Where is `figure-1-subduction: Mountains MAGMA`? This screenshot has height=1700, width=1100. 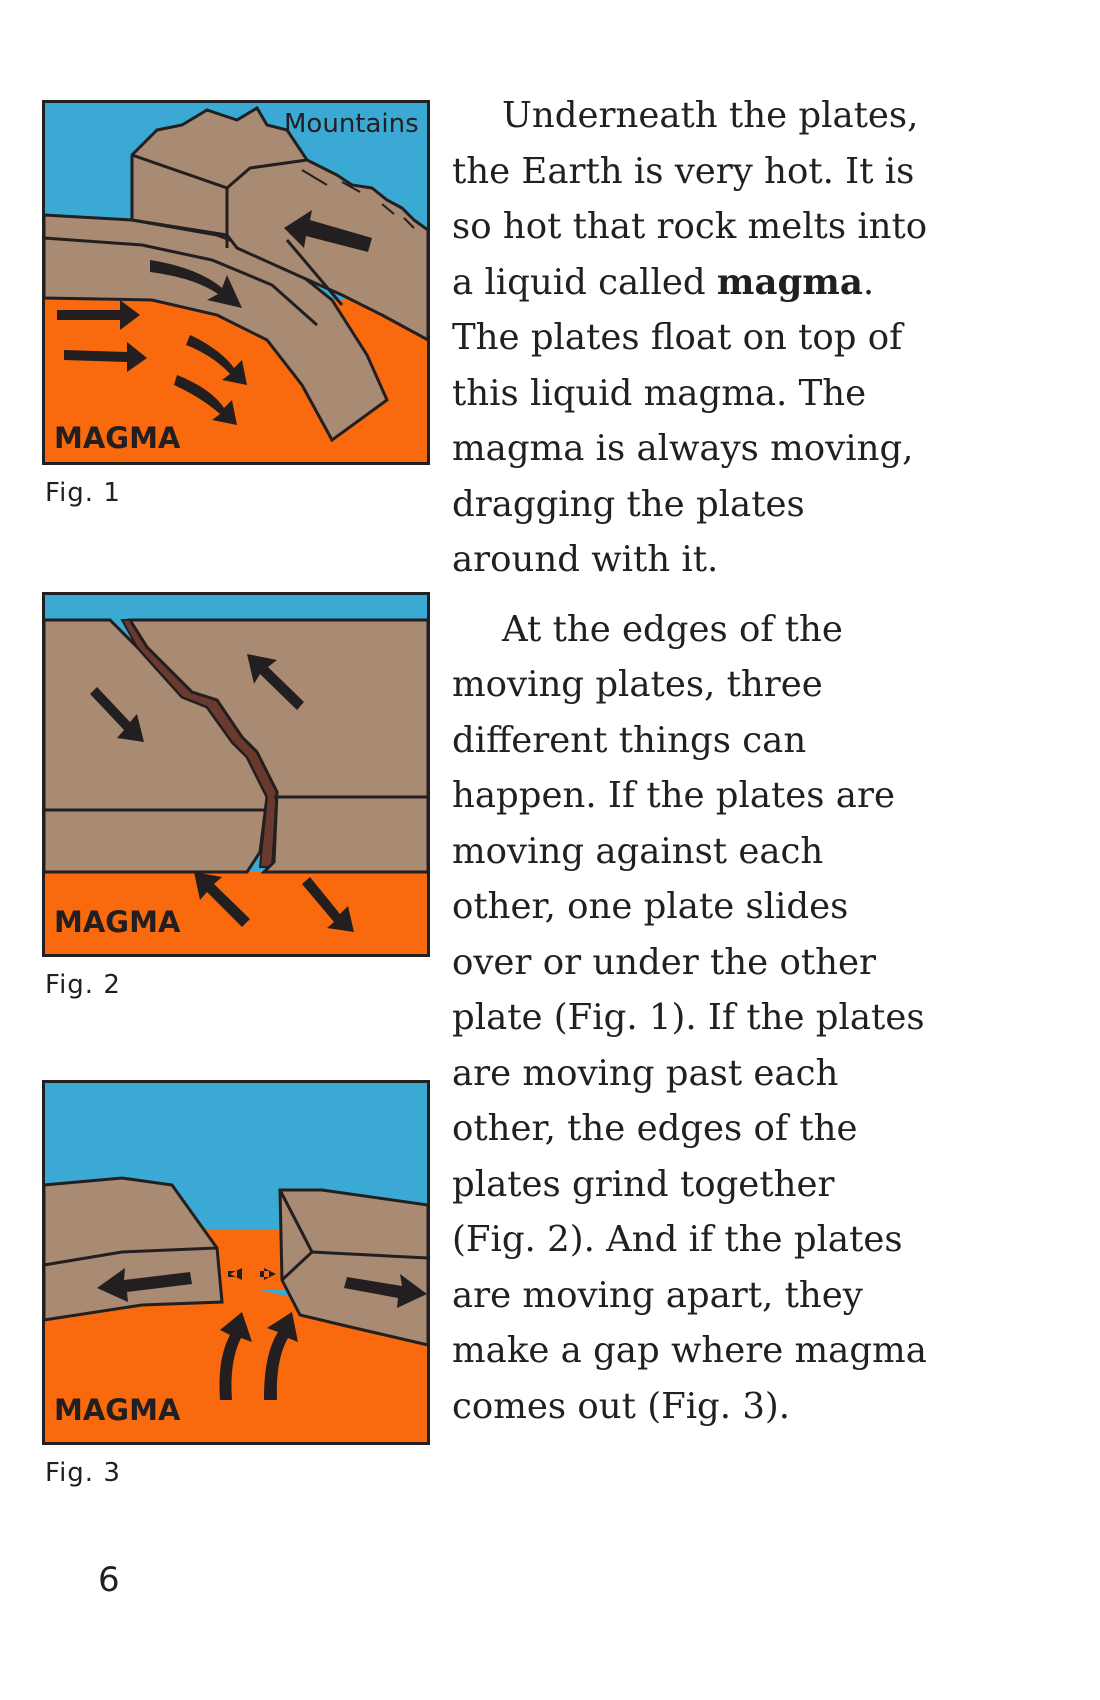 figure-1-subduction: Mountains MAGMA is located at coordinates (236, 282).